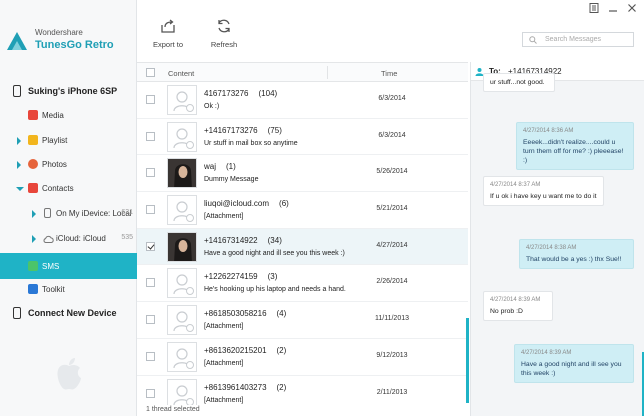  Describe the element at coordinates (220, 167) in the screenshot. I see `thread-contact: waj (1)` at that location.